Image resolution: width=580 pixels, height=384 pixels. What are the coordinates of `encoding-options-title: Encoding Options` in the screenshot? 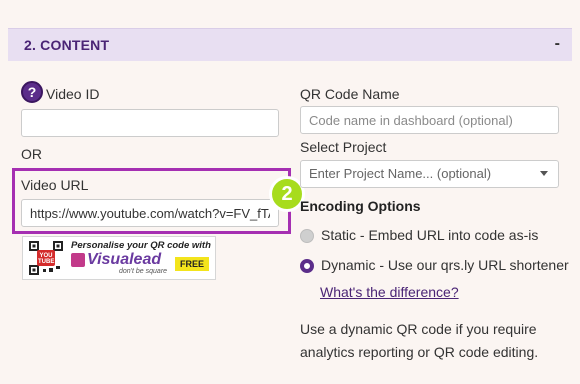 It's located at (360, 206).